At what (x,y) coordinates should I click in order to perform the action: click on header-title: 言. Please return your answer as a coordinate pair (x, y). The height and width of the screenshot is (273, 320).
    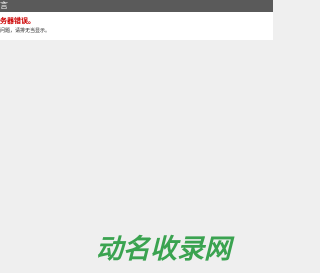
    Looking at the image, I should click on (4, 5).